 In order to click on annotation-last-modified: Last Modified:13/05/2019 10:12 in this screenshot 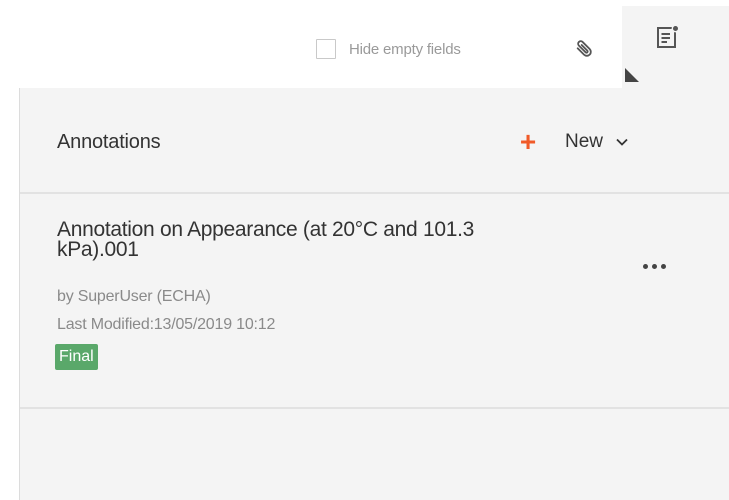, I will do `click(166, 324)`.